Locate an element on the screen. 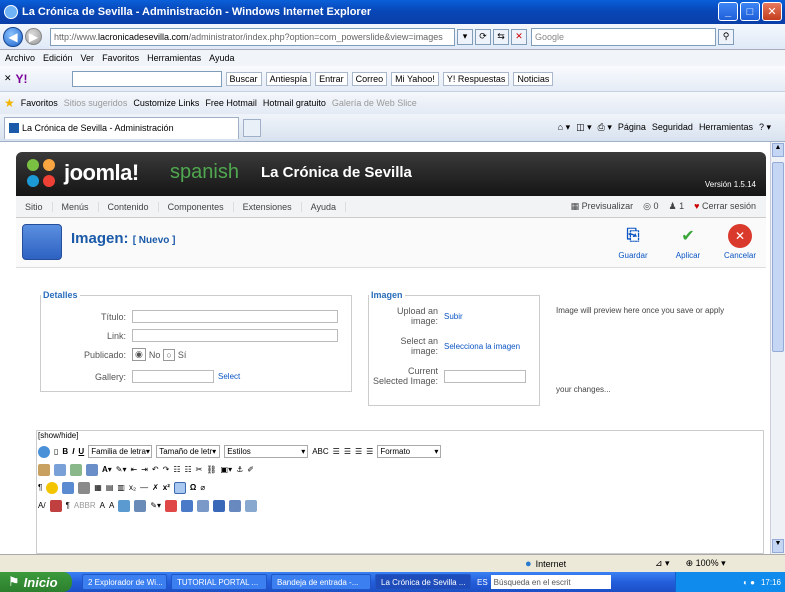  pagebreak-icon is located at coordinates (203, 505).